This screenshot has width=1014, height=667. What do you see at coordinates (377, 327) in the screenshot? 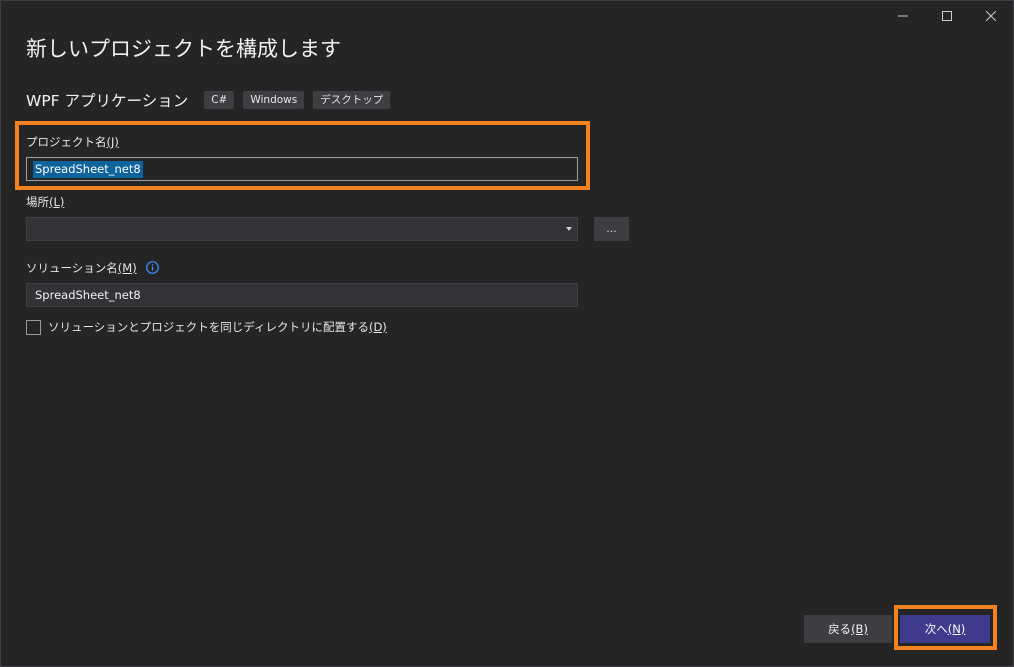
I see `same-directory-accel: (D)` at bounding box center [377, 327].